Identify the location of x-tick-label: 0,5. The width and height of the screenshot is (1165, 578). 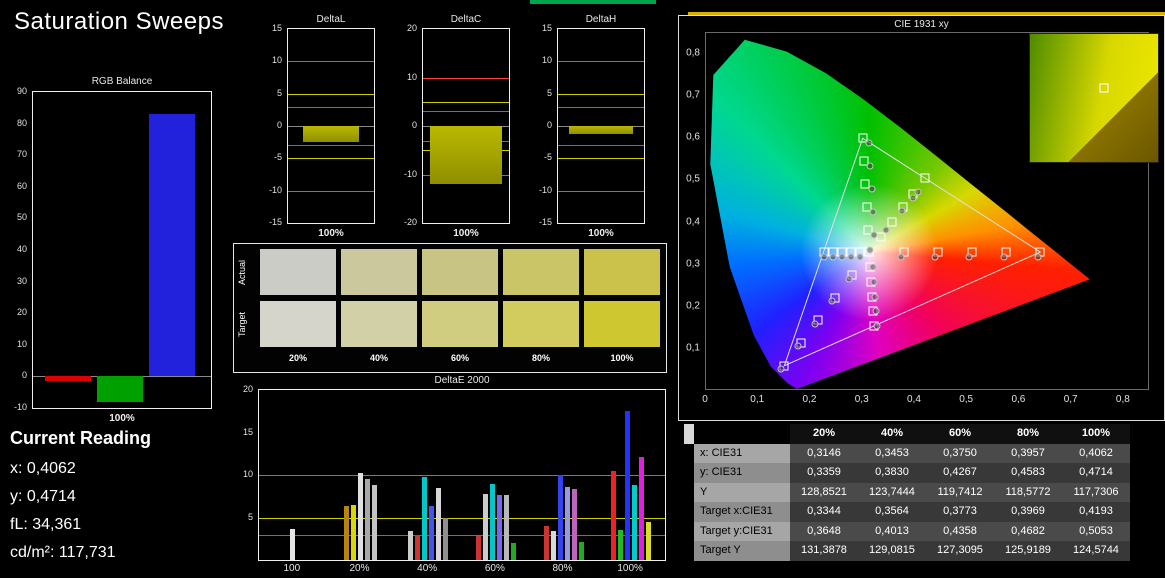
(966, 399).